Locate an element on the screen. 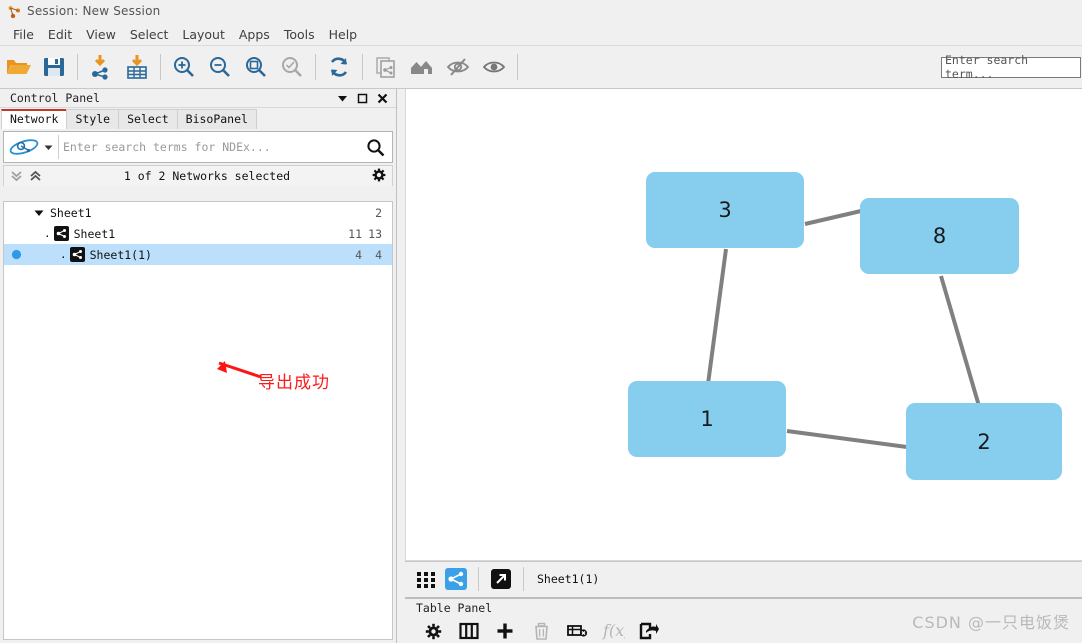 The height and width of the screenshot is (643, 1082). network-view-icon is located at coordinates (456, 579).